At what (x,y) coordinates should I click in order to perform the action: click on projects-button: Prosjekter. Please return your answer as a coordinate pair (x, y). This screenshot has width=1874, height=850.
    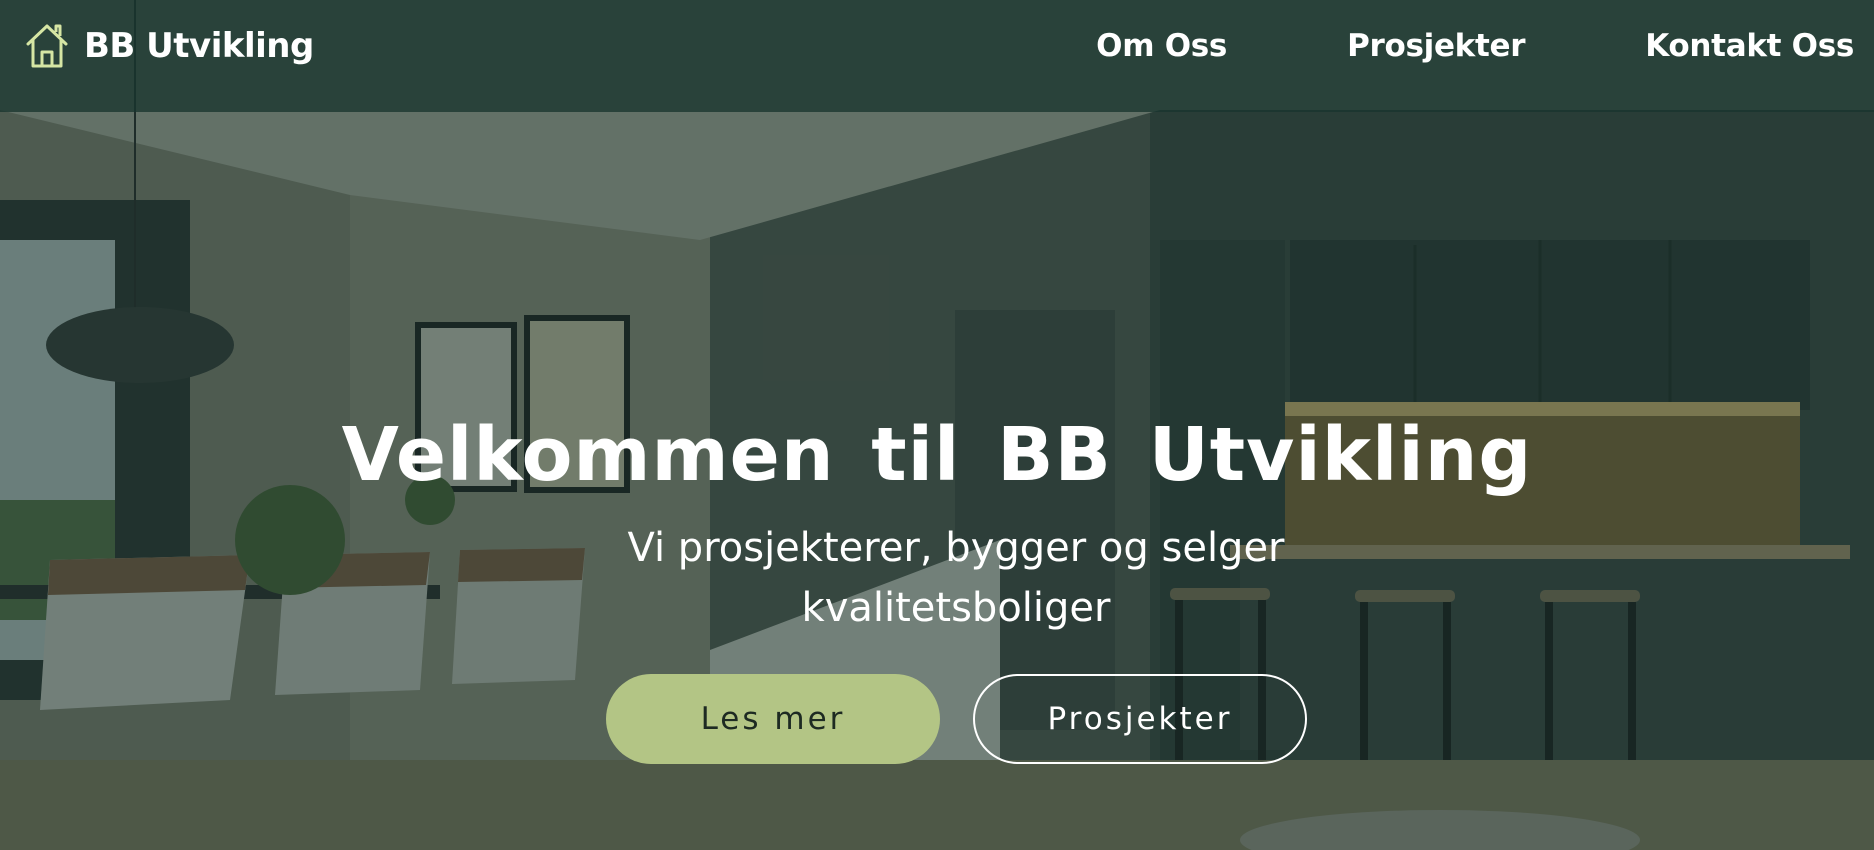
    Looking at the image, I should click on (1140, 719).